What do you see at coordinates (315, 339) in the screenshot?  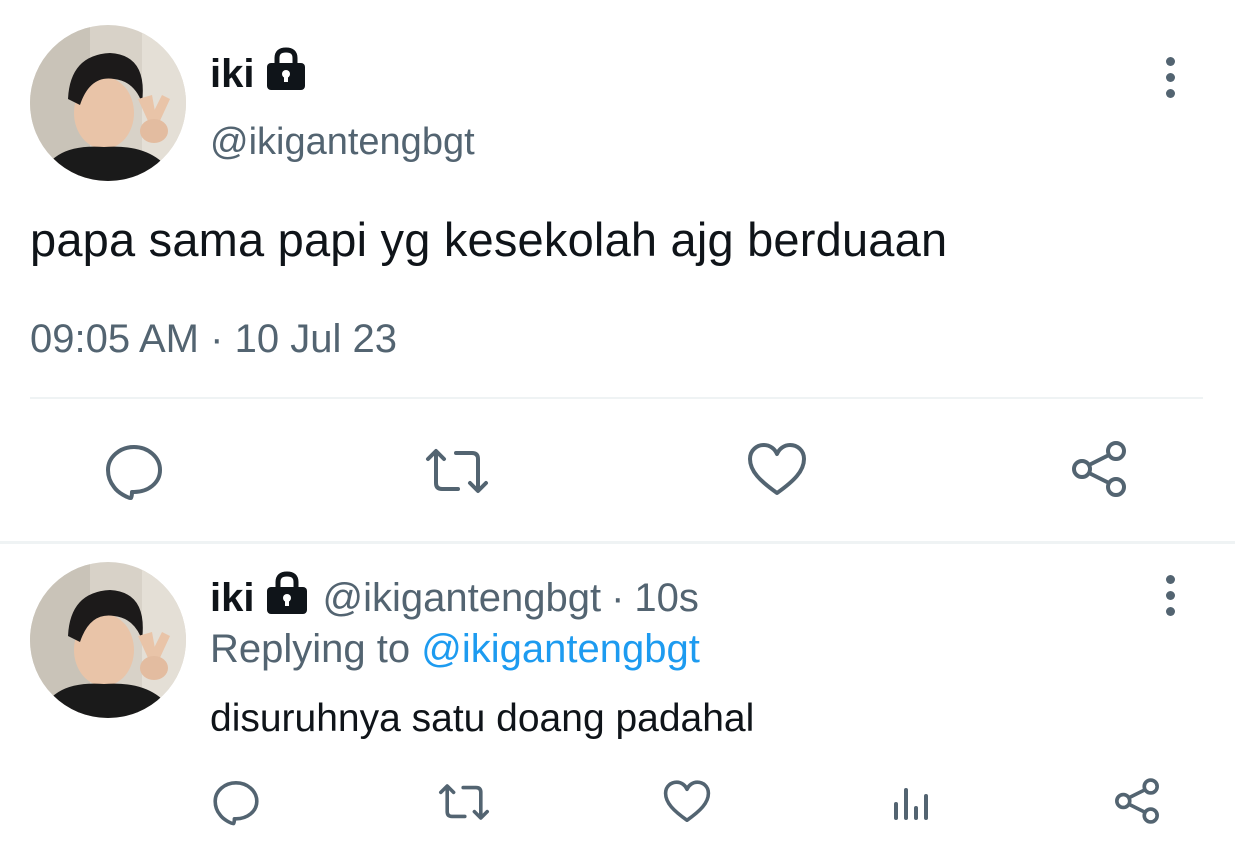 I see `main-tweet-date: 10 Jul 23` at bounding box center [315, 339].